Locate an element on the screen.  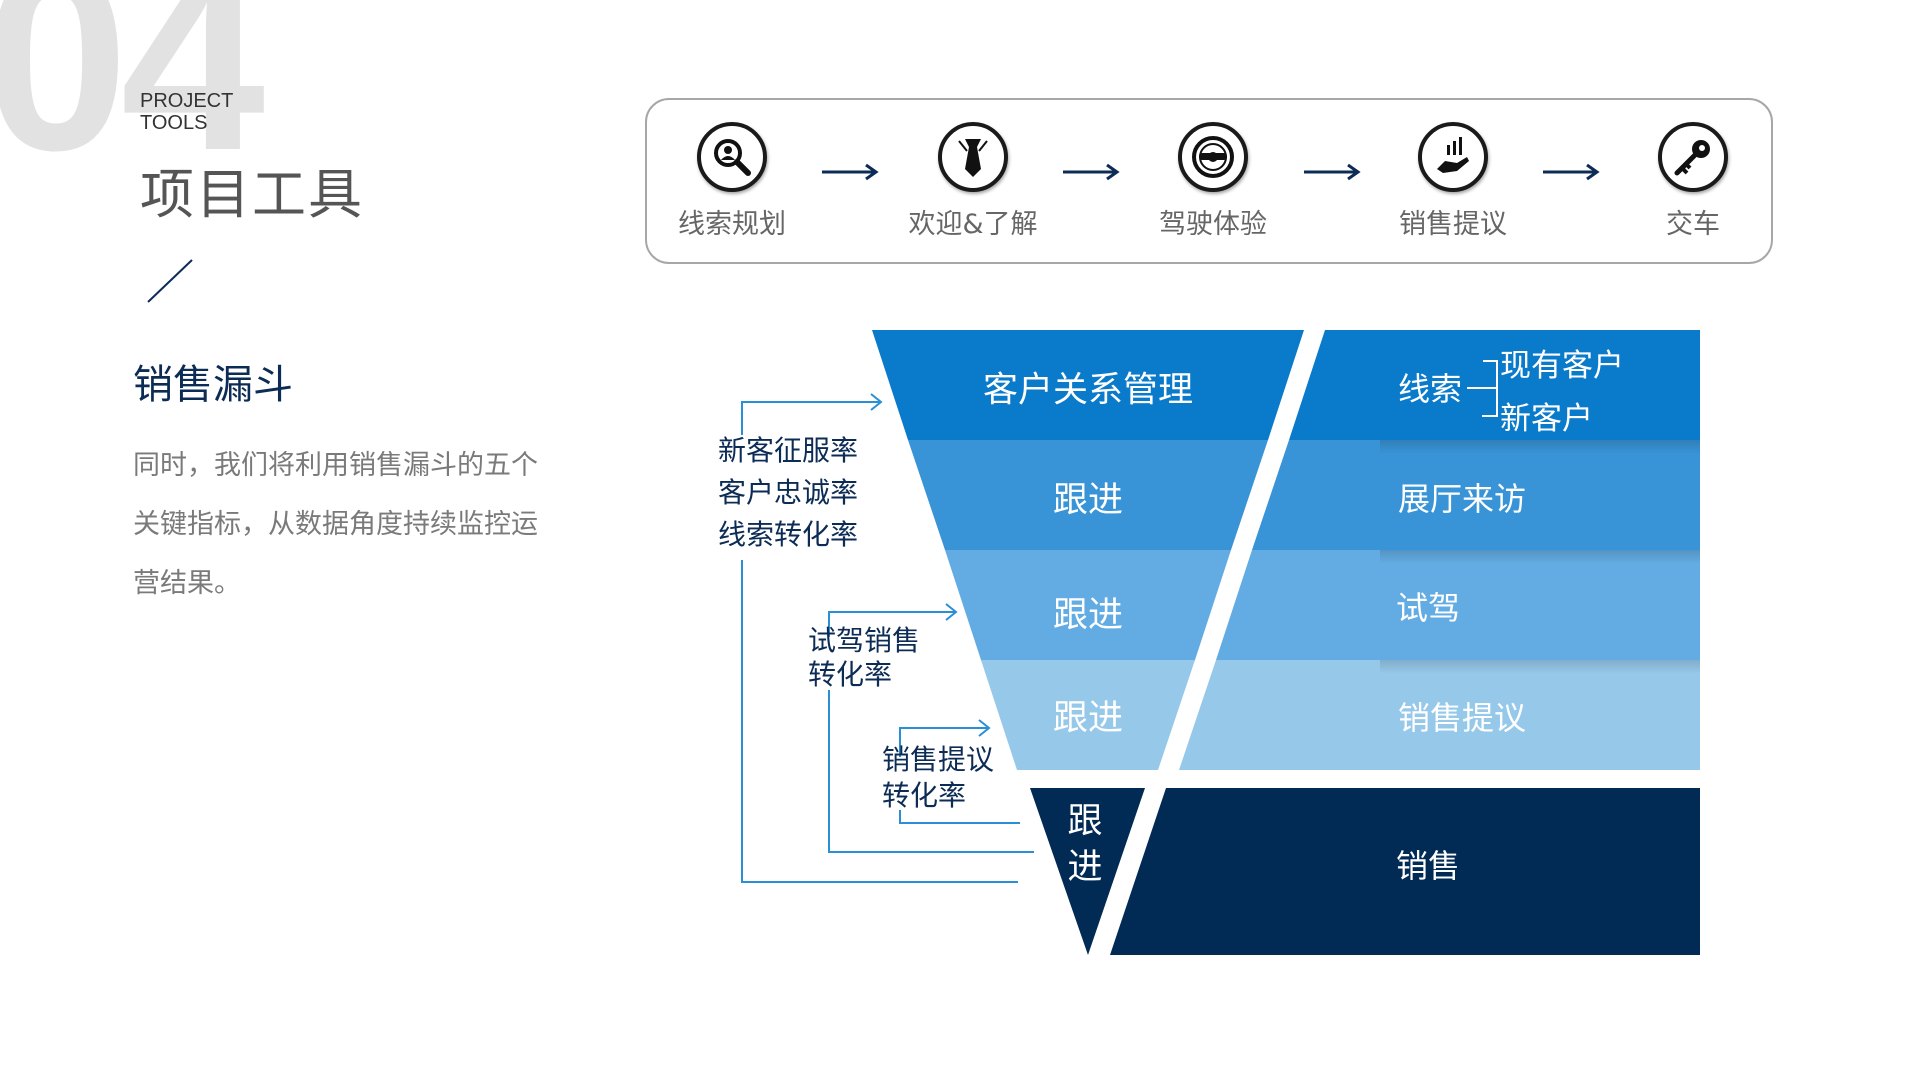
lead-existing-customer: 现有客户 is located at coordinates (1562, 366).